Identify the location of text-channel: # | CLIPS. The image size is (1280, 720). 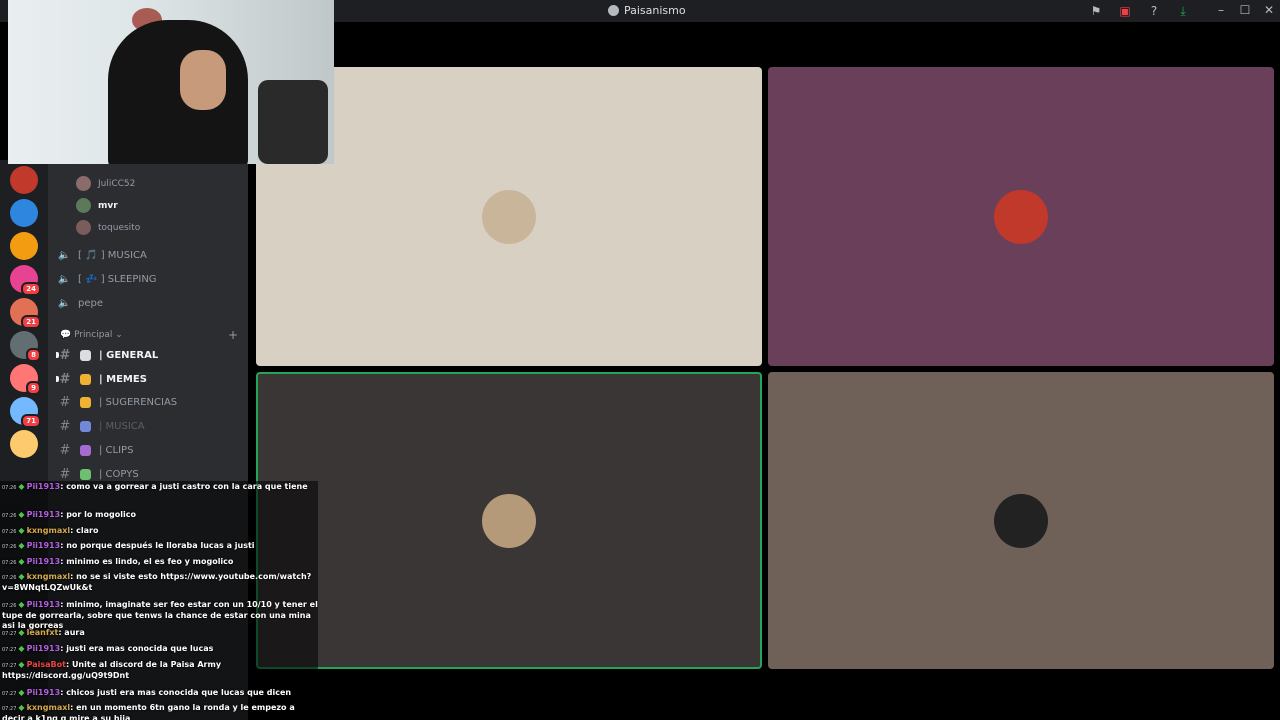
(96, 450).